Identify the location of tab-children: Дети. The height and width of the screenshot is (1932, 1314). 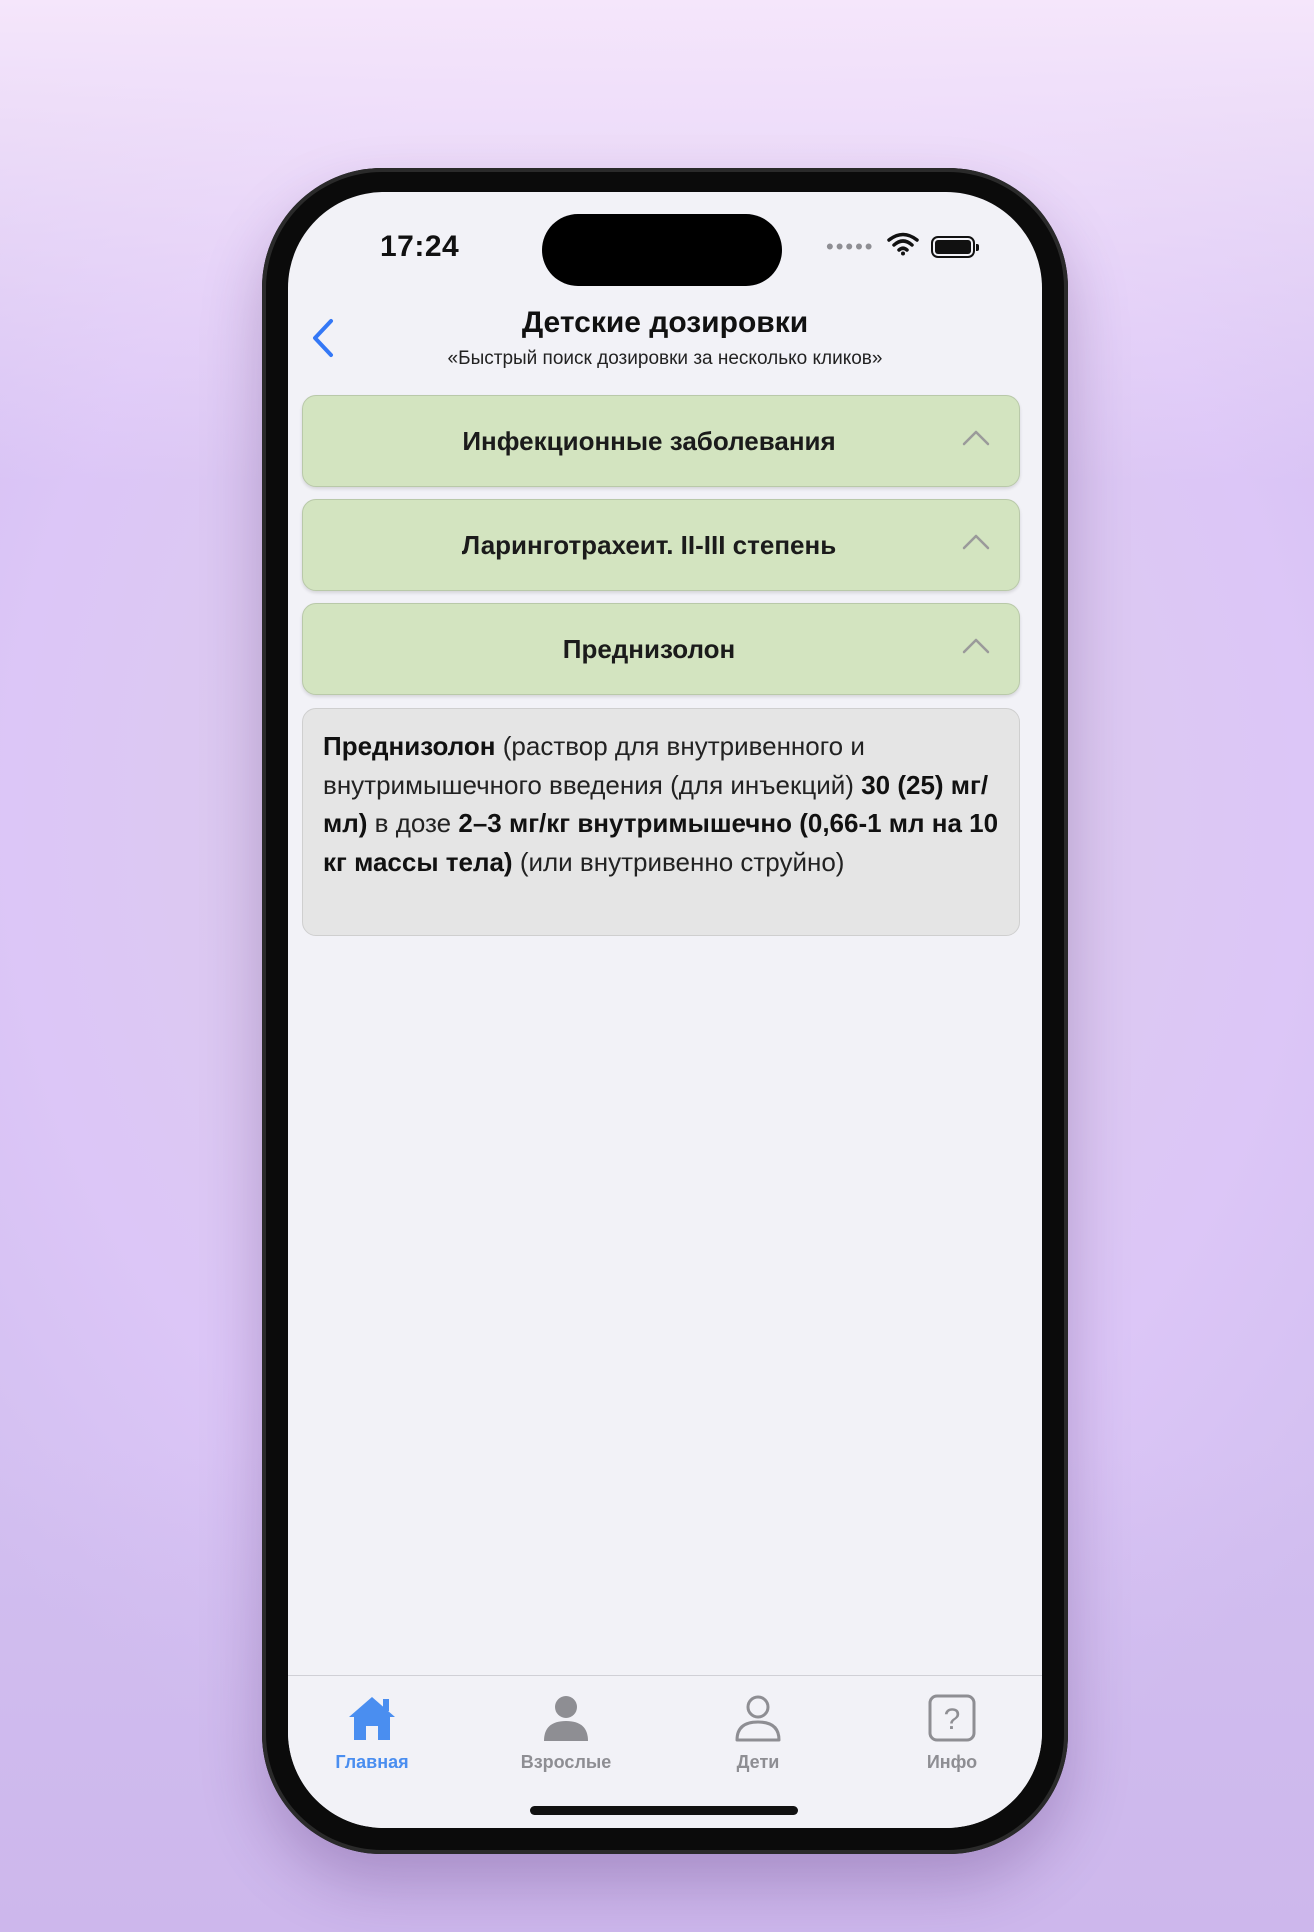
(758, 1735).